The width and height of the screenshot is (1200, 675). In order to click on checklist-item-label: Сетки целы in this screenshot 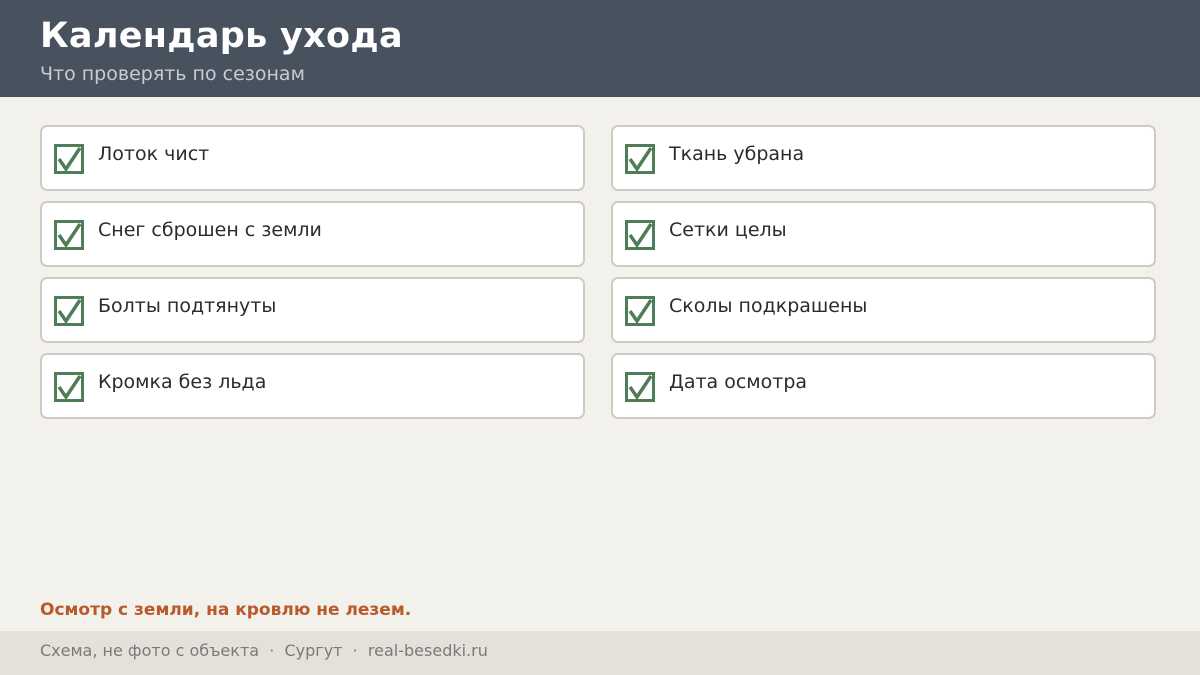, I will do `click(728, 230)`.